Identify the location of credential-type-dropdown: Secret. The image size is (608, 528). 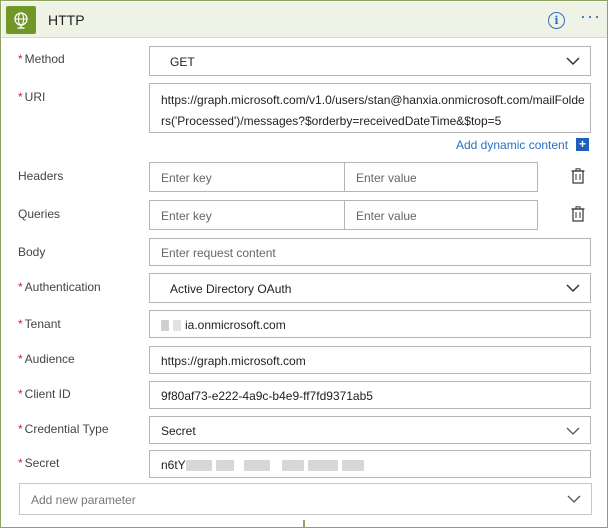
(370, 430).